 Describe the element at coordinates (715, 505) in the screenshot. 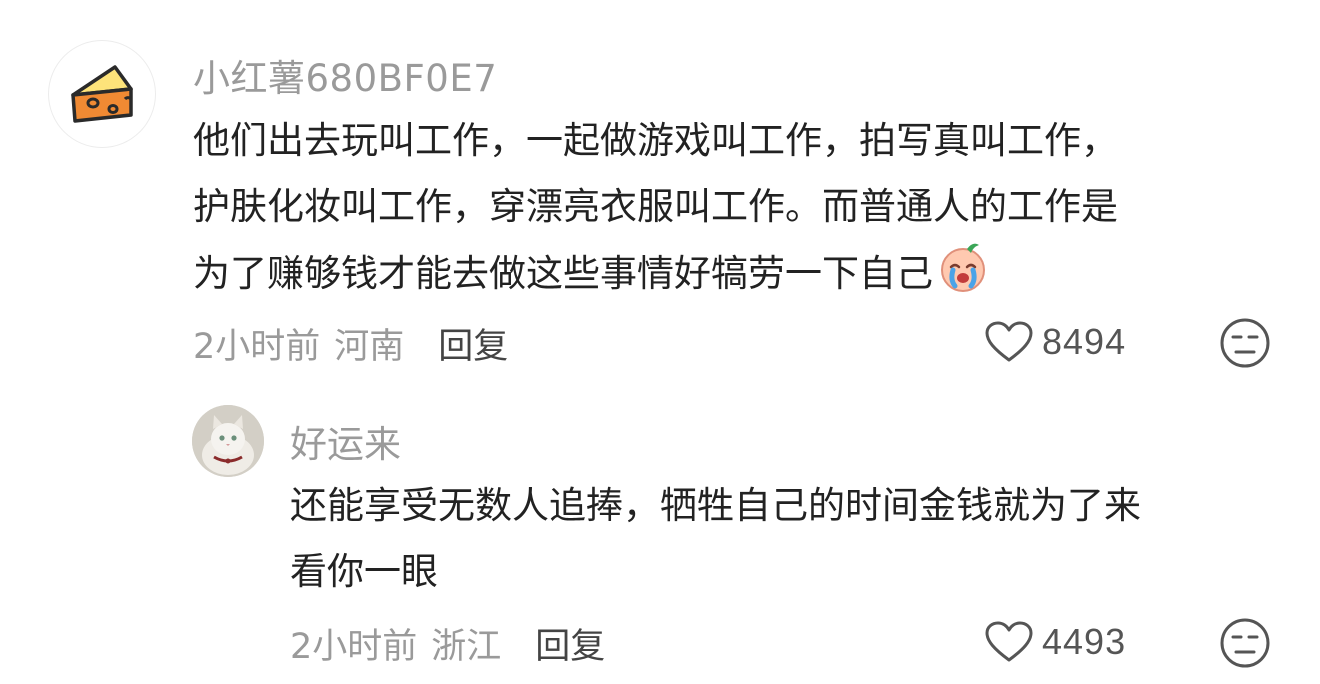

I see `comment-line: 还能享受无数人追捧，牺牲自己的时间金钱就为了来` at that location.